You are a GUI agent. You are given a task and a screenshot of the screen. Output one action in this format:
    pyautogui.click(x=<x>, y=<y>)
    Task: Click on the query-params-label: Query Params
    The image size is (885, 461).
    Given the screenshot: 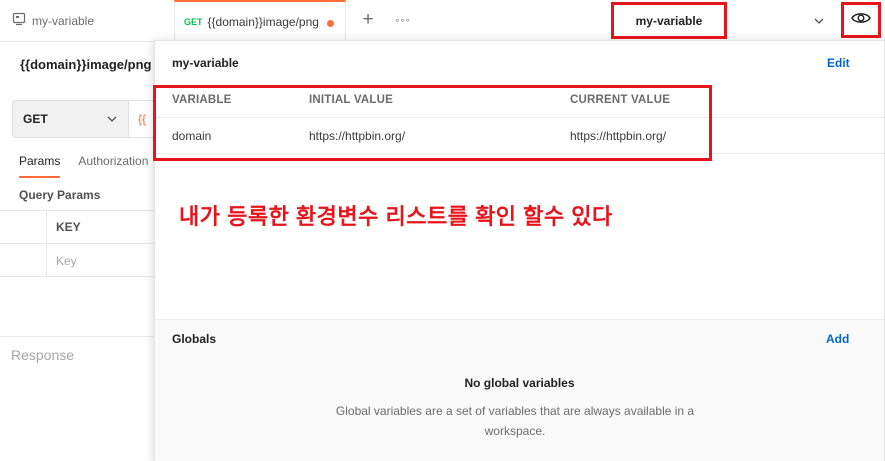 What is the action you would take?
    pyautogui.click(x=60, y=195)
    